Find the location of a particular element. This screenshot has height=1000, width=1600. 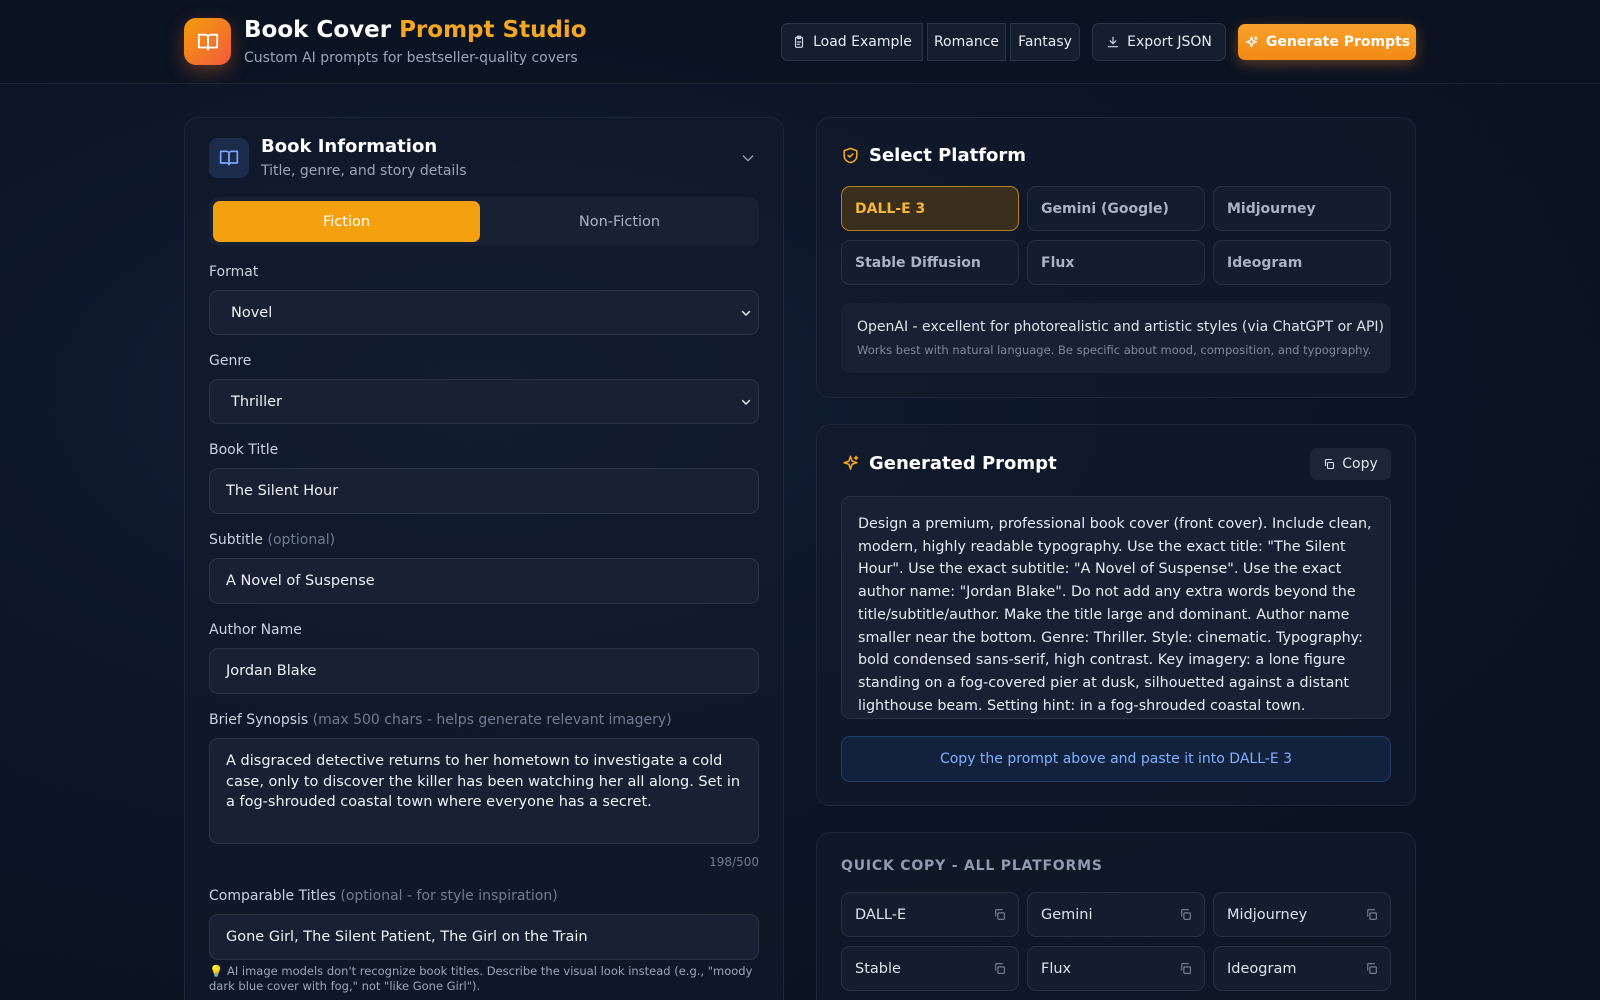

comparable-label-hint: (optional - for style inspiration) is located at coordinates (449, 896).